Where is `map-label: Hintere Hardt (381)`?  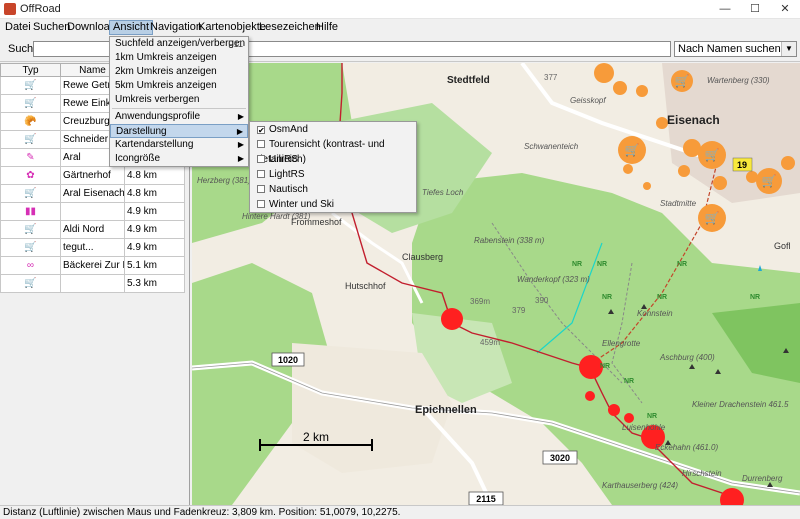 map-label: Hintere Hardt (381) is located at coordinates (276, 216).